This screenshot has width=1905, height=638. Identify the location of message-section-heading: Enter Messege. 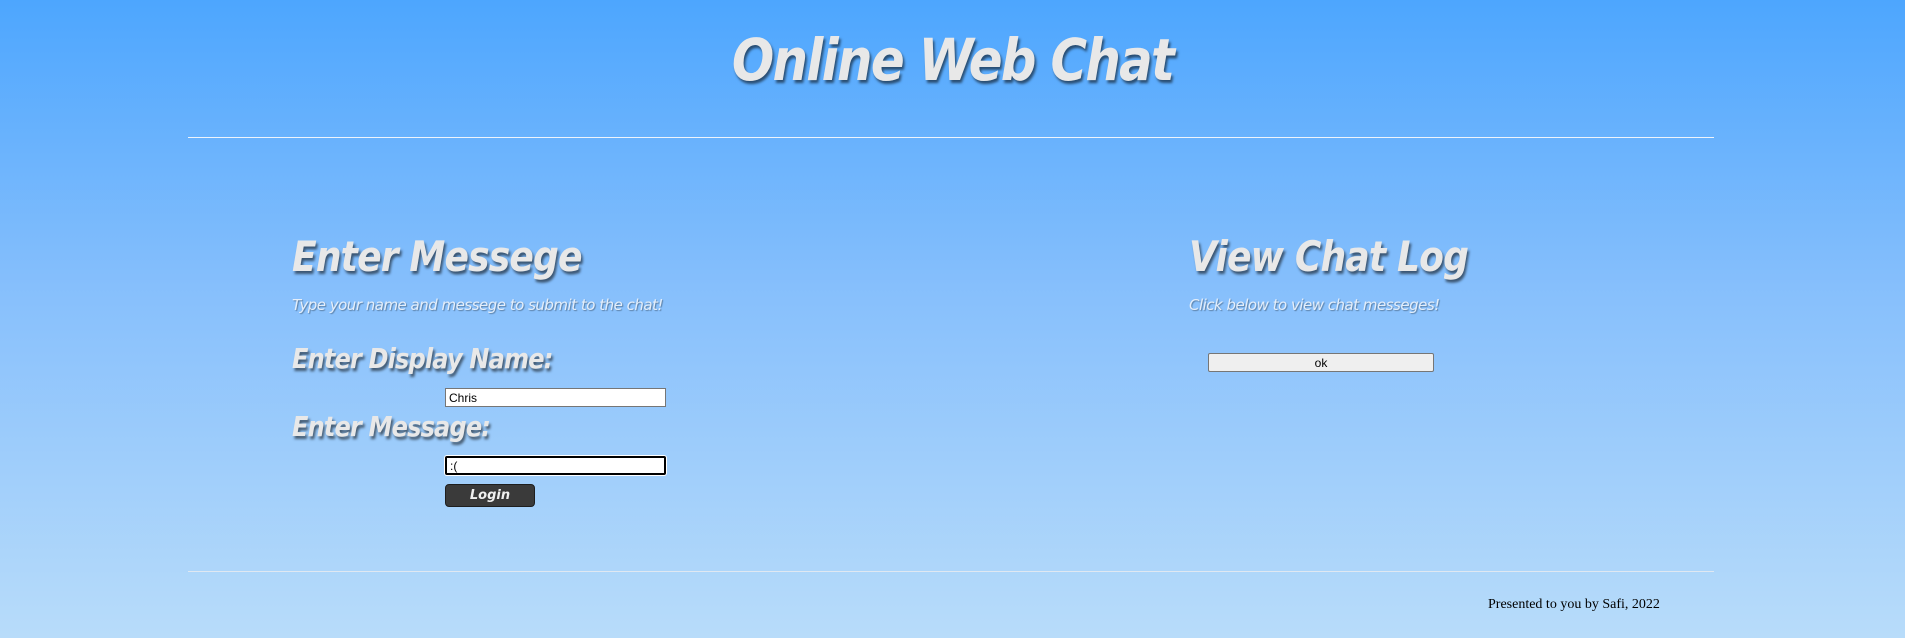
(437, 256).